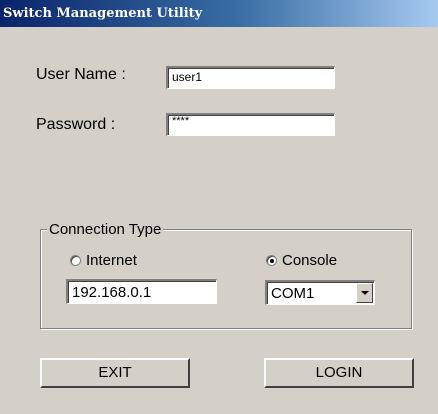  I want to click on password-label: Password :, so click(76, 124).